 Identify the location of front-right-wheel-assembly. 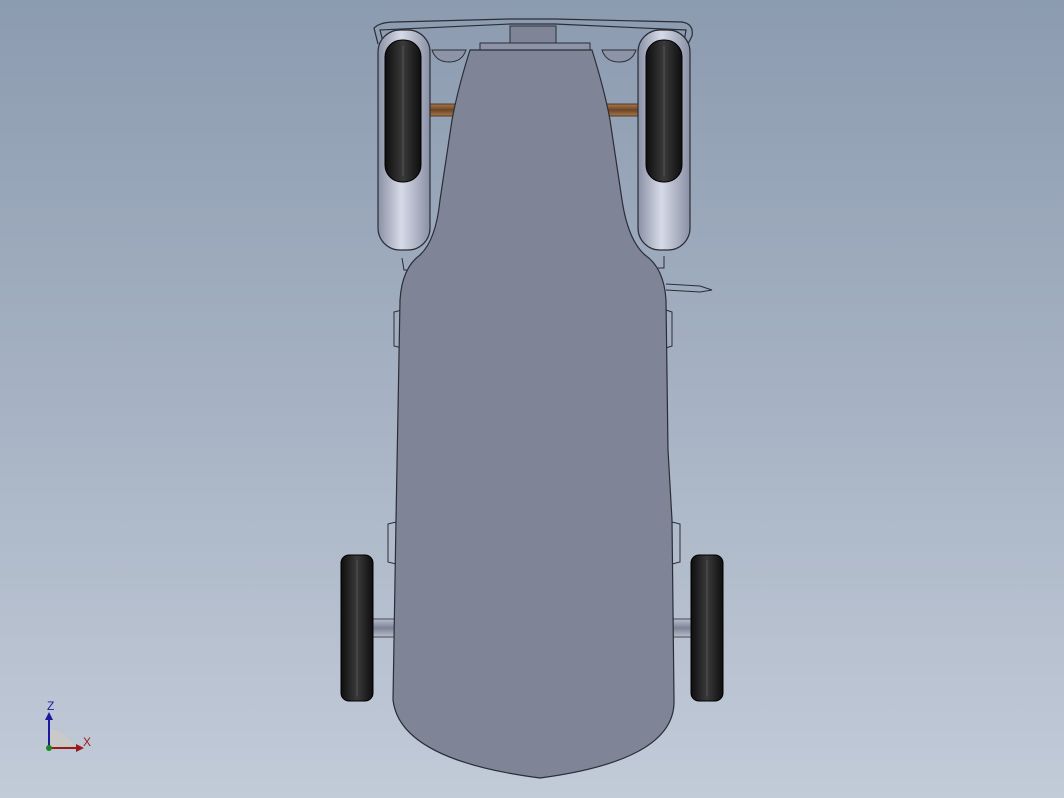
(664, 140).